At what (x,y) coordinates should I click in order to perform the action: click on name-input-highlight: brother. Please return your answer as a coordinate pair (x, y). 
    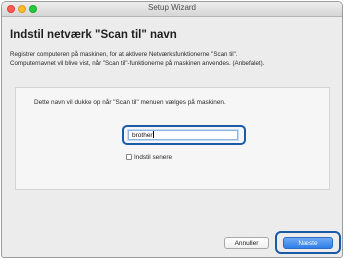
    Looking at the image, I should click on (184, 135).